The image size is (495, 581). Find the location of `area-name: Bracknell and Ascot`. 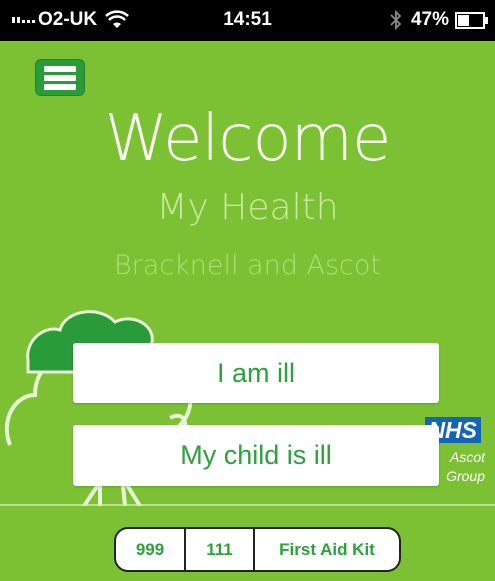

area-name: Bracknell and Ascot is located at coordinates (247, 265).